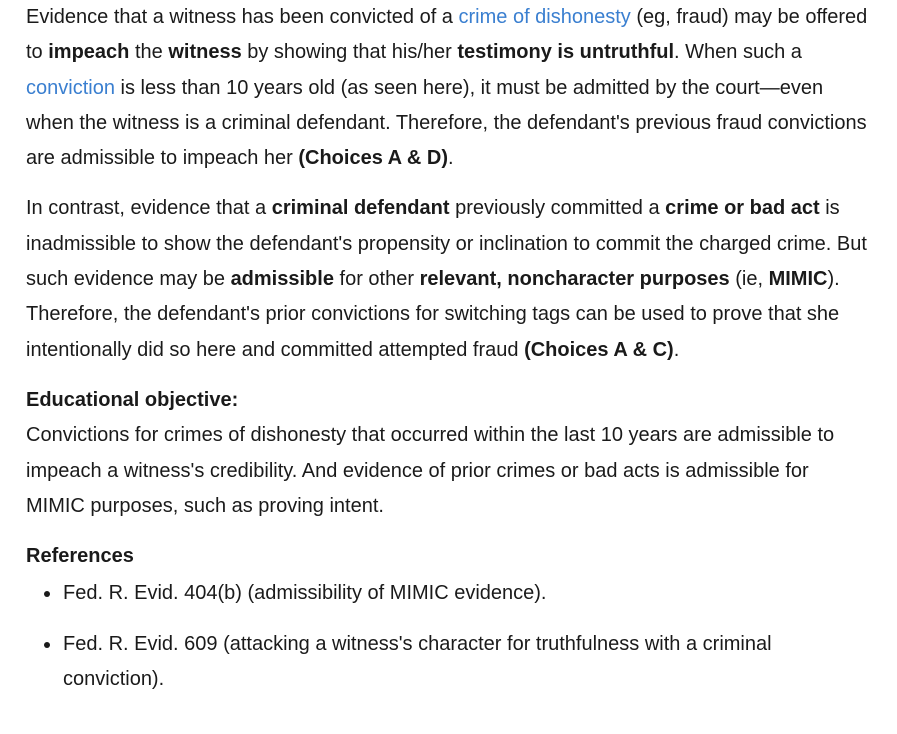 The image size is (897, 734). Describe the element at coordinates (545, 17) in the screenshot. I see `link-crime-of-dishonesty: crime of dishonesty` at that location.